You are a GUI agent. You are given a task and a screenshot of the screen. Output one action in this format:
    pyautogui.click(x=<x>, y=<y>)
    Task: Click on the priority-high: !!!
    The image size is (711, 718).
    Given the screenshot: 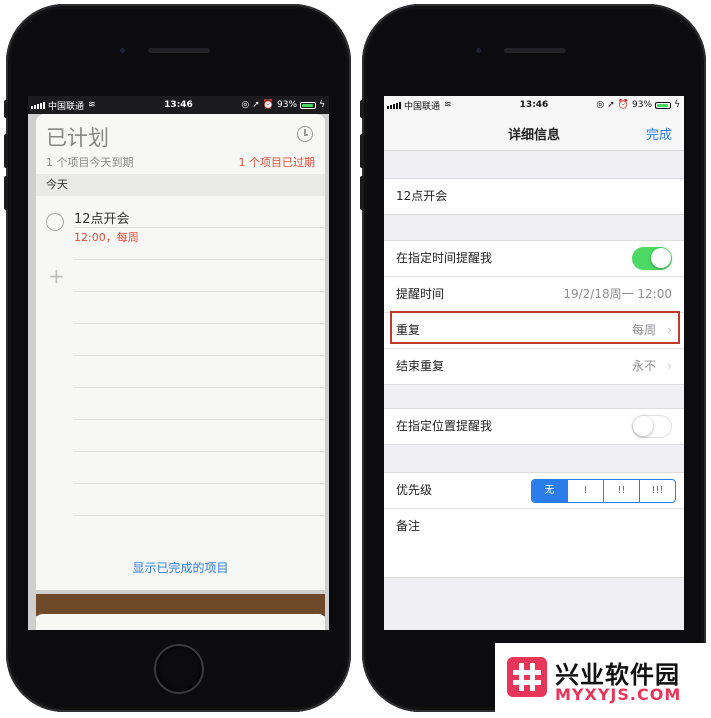 What is the action you would take?
    pyautogui.click(x=657, y=491)
    